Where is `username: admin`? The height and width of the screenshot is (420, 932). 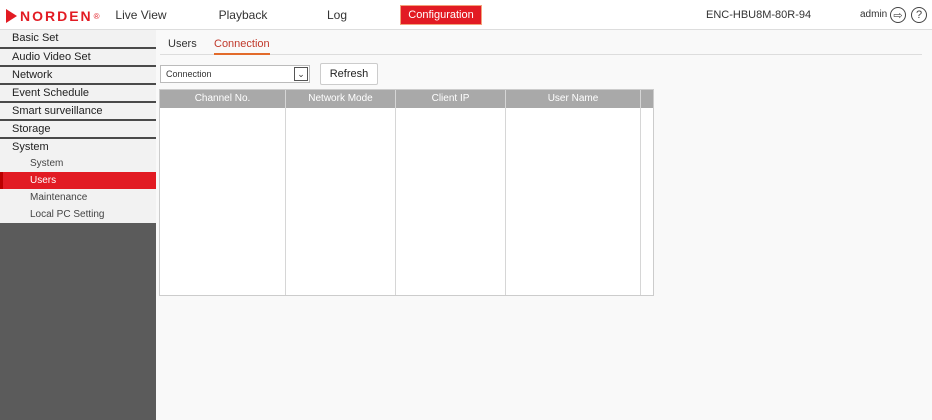 username: admin is located at coordinates (874, 14).